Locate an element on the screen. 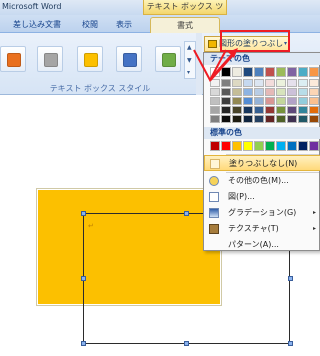  style-swatch-blue is located at coordinates (129, 59).